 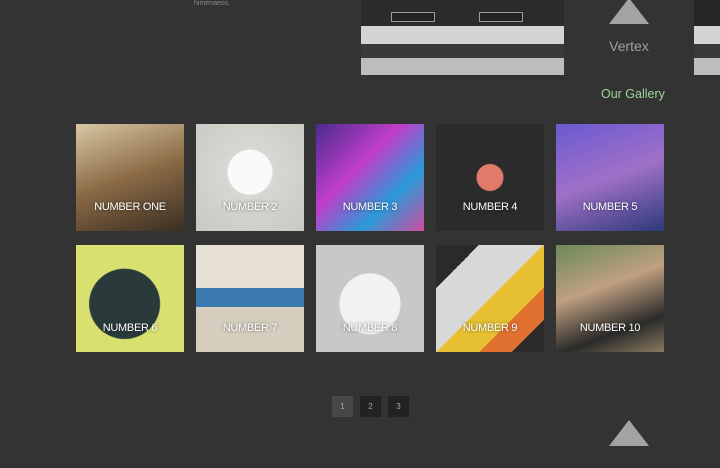 What do you see at coordinates (707, 37) in the screenshot?
I see `pavement-photo-partial` at bounding box center [707, 37].